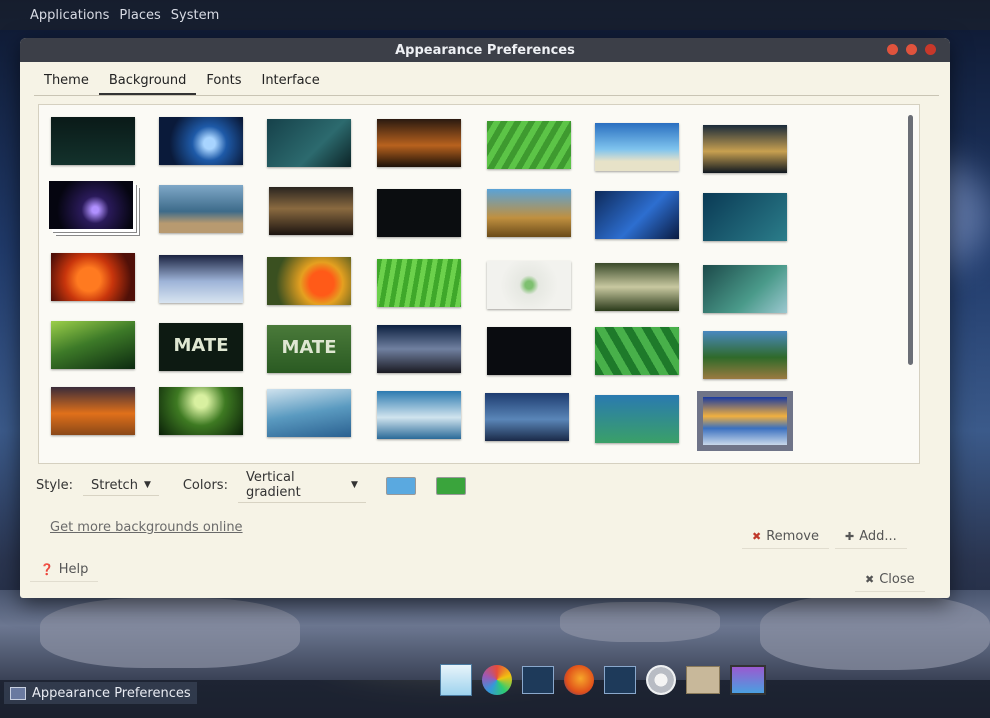  I want to click on close-label: Close, so click(897, 579).